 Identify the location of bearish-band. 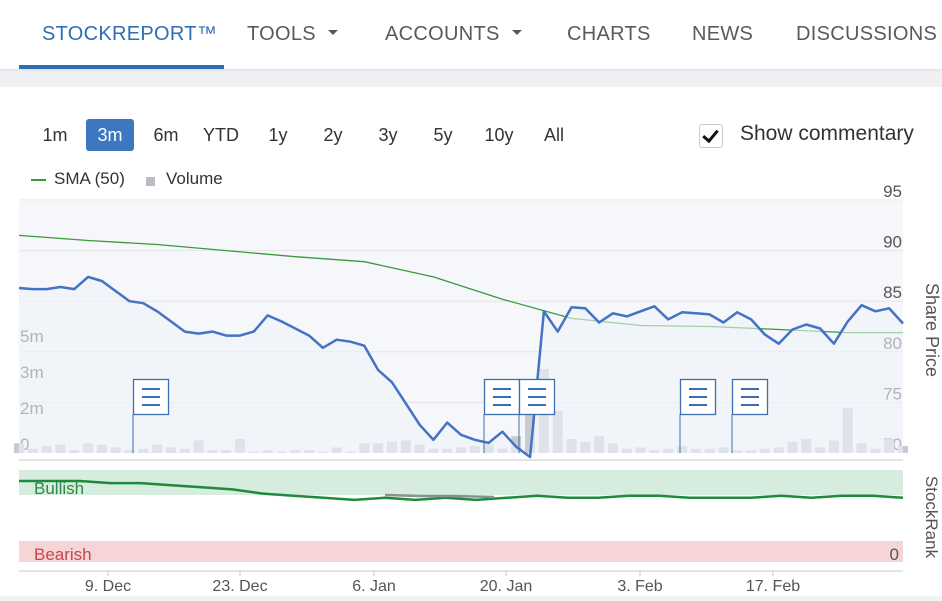
(461, 551).